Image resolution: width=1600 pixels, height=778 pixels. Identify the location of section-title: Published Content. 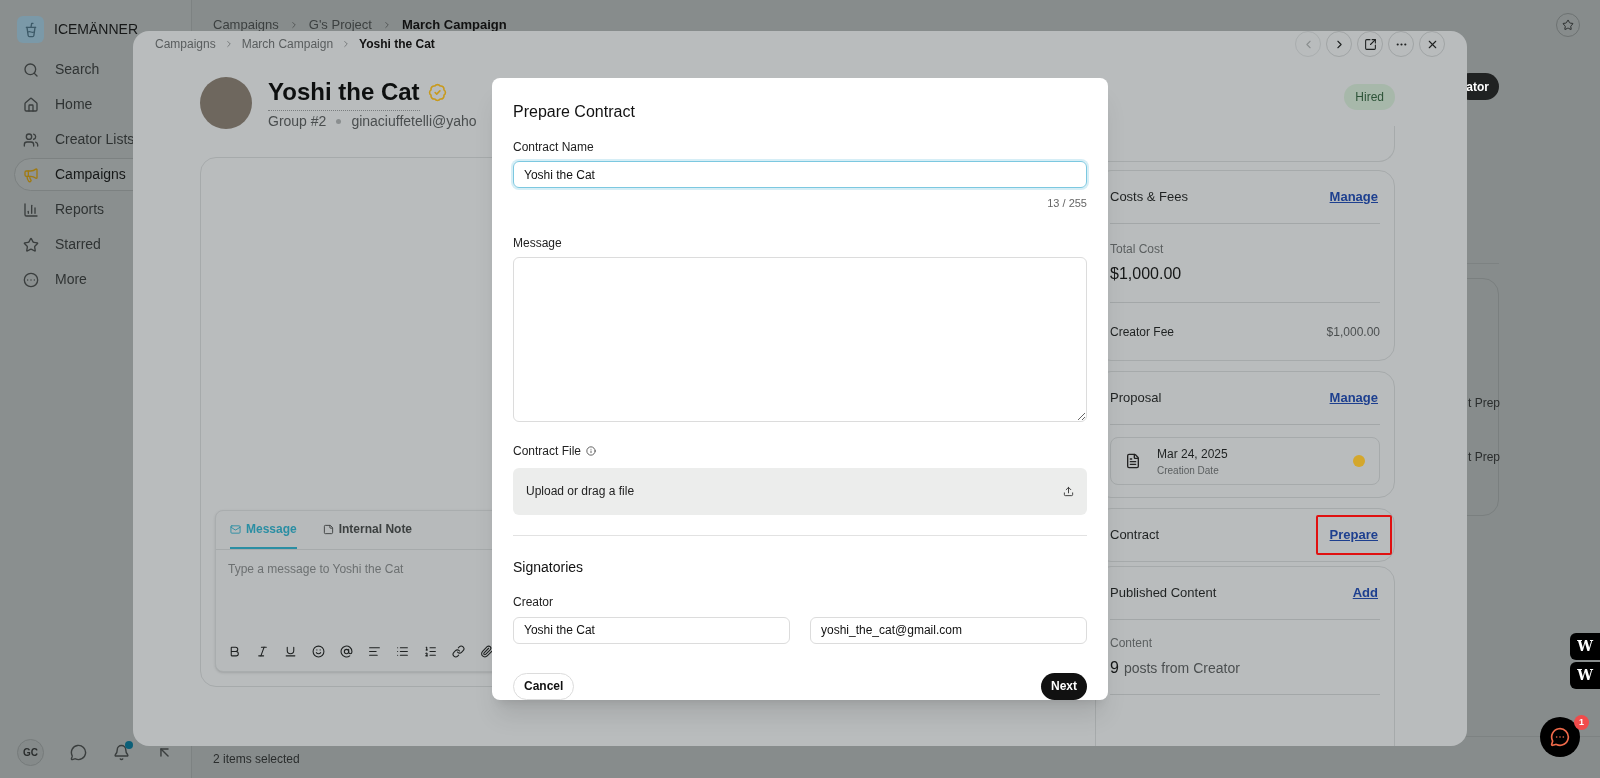
(1163, 593).